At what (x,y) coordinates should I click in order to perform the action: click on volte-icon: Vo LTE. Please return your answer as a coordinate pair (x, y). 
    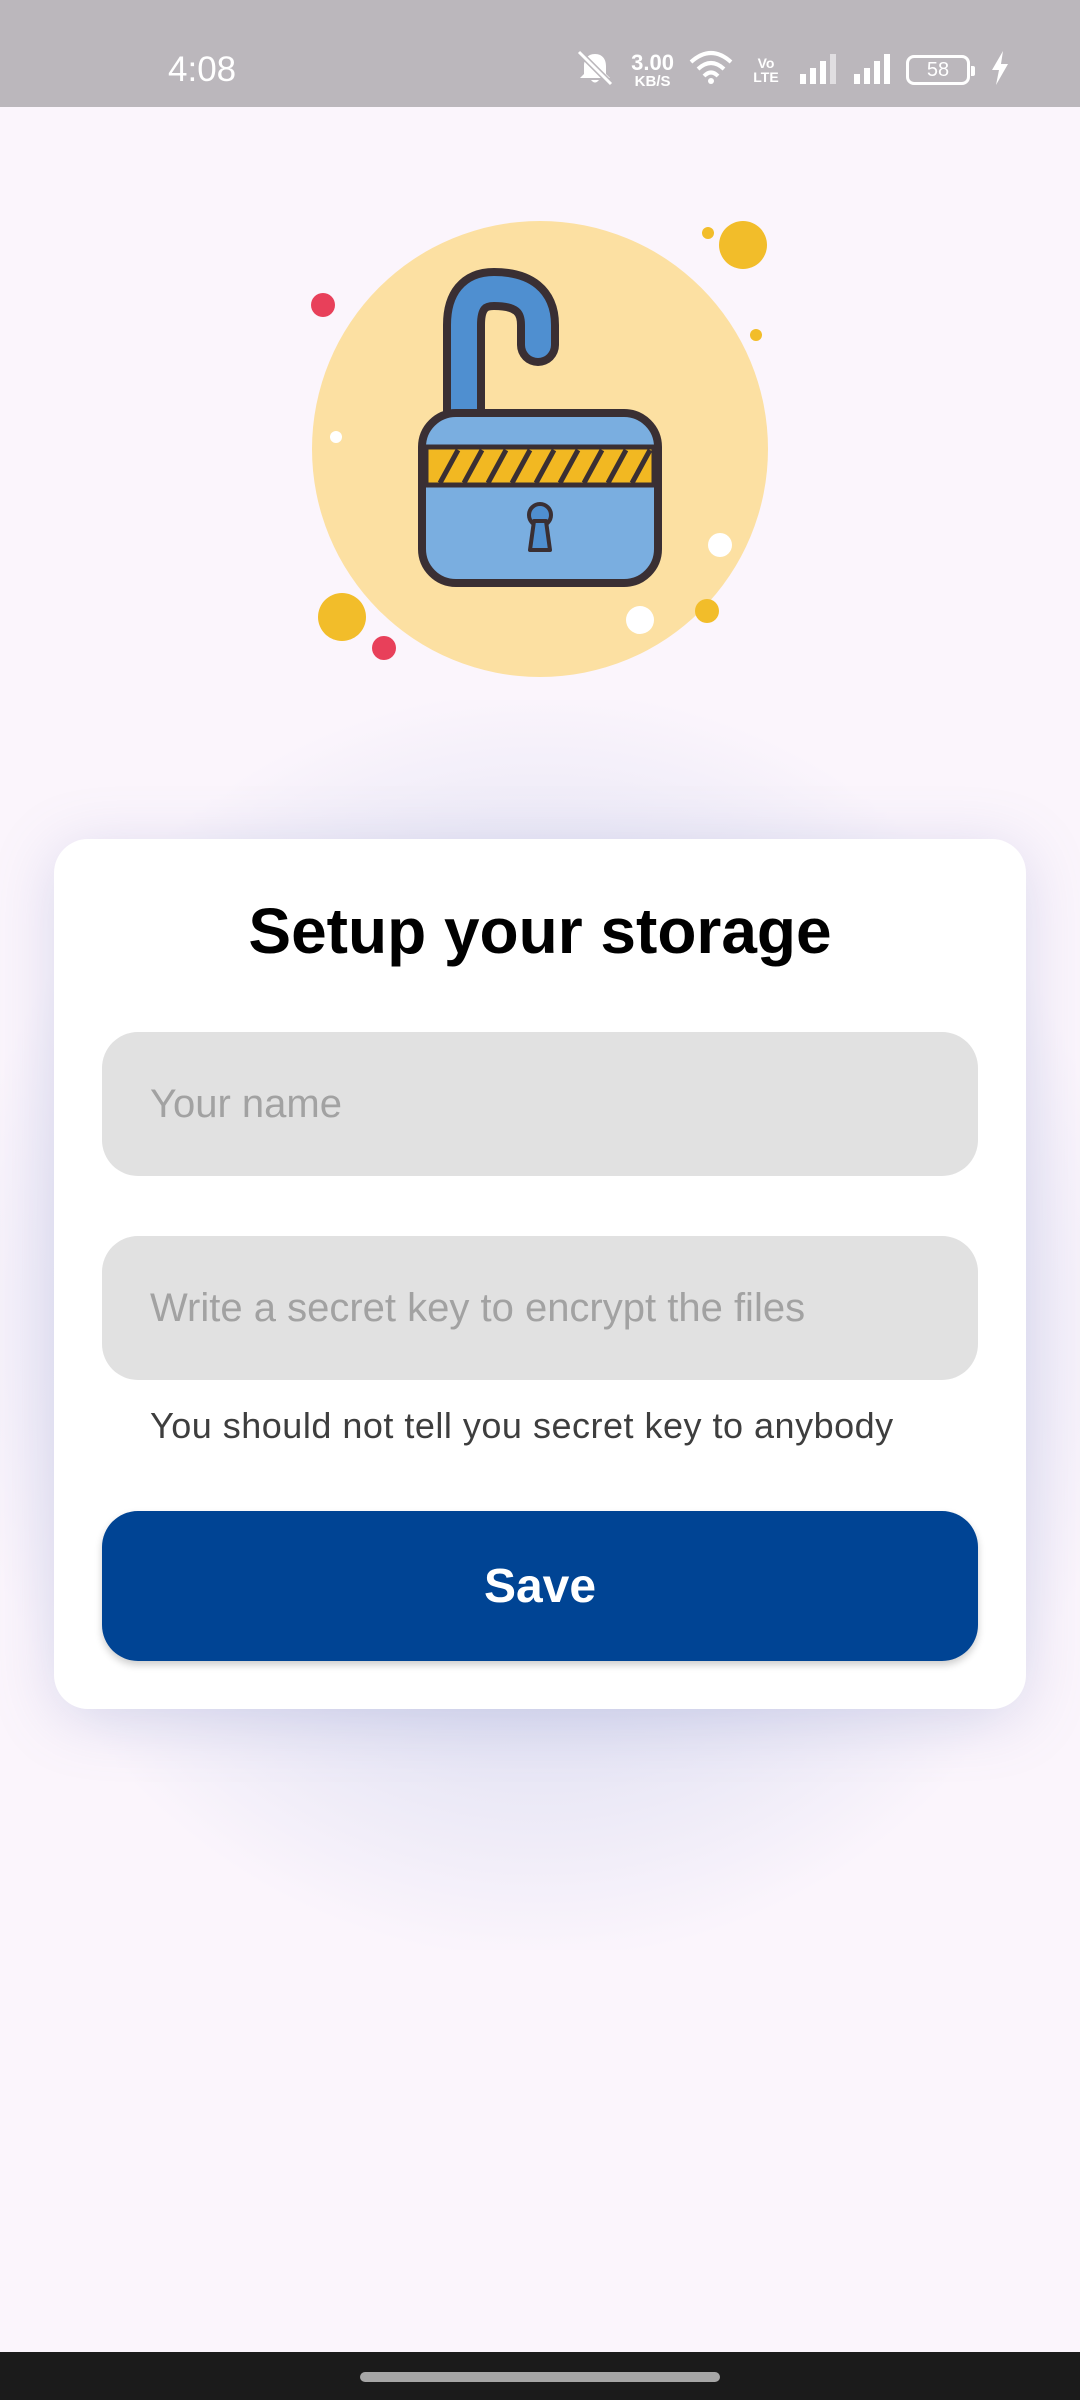
    Looking at the image, I should click on (766, 70).